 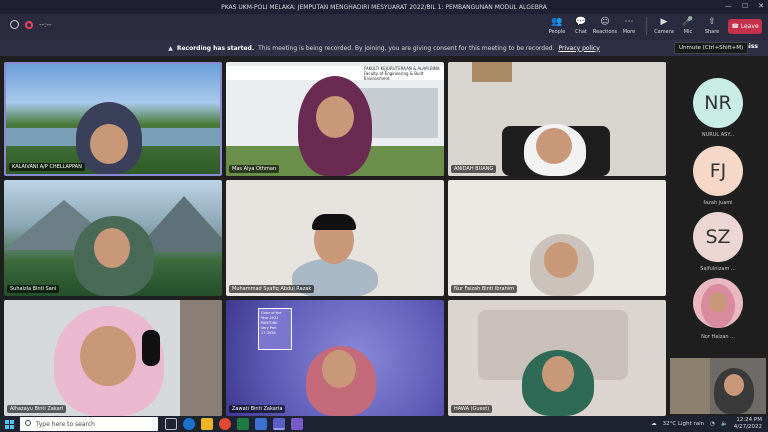 What do you see at coordinates (749, 26) in the screenshot?
I see `leave-label: Leave` at bounding box center [749, 26].